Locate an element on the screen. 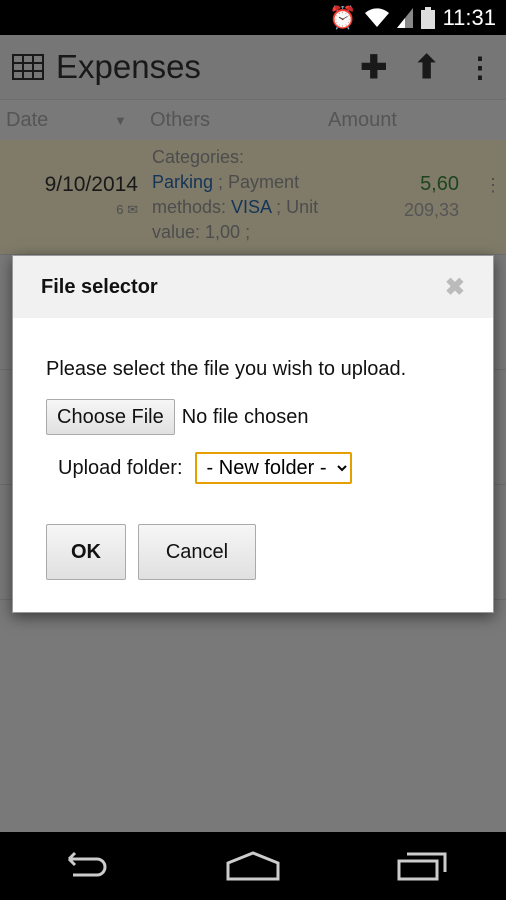  battery-icon is located at coordinates (427, 17).